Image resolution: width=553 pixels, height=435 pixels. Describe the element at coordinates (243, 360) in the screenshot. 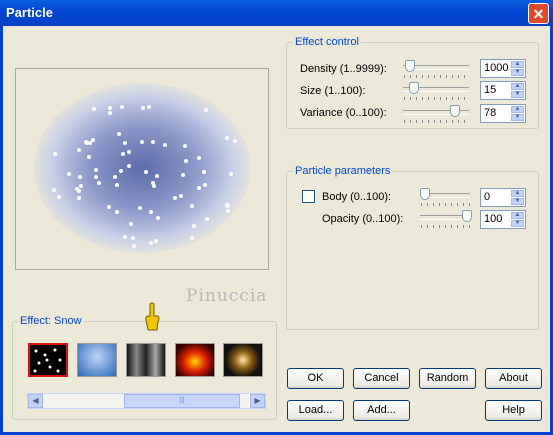

I see `effect-thumb-sparkle` at that location.